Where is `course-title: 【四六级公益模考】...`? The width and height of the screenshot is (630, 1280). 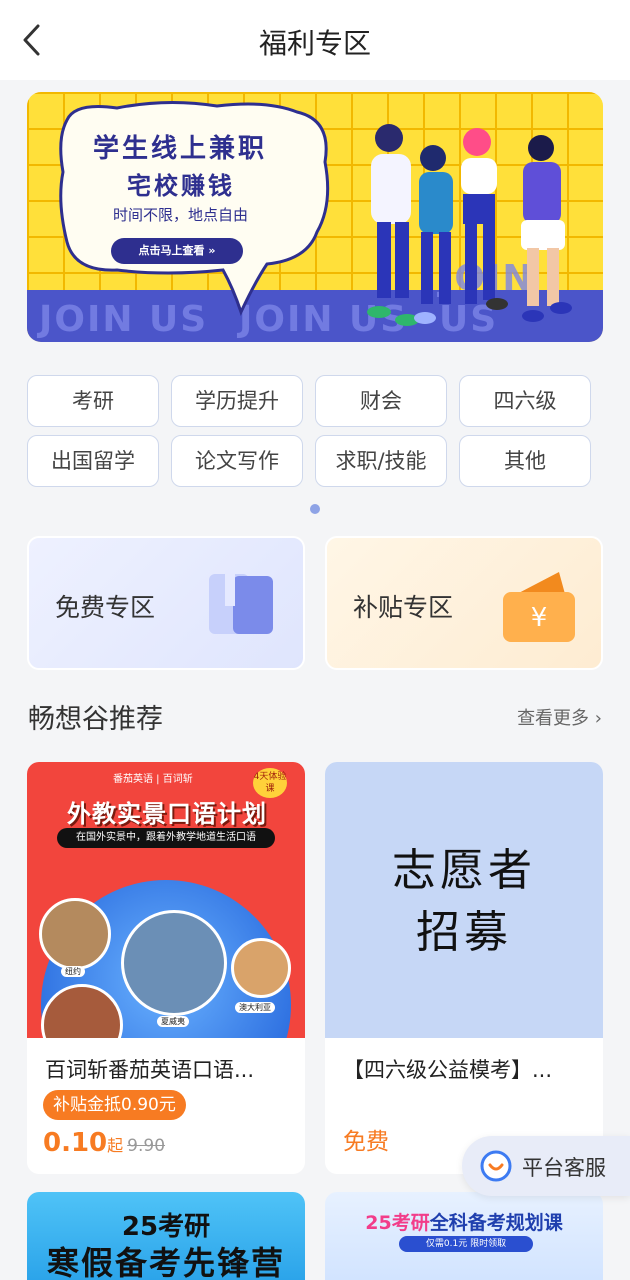 course-title: 【四六级公益模考】... is located at coordinates (448, 1070).